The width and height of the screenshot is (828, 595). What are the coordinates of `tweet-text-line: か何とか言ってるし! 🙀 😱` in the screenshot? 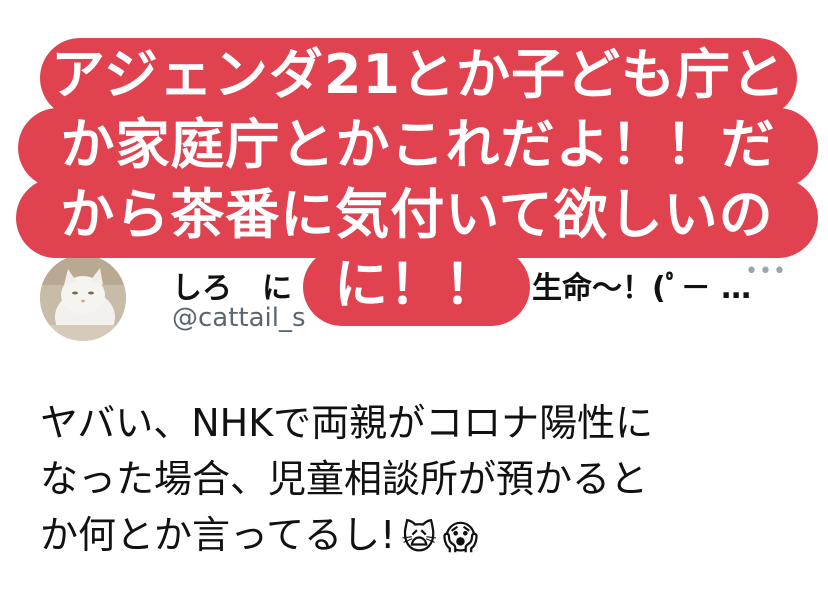 It's located at (420, 536).